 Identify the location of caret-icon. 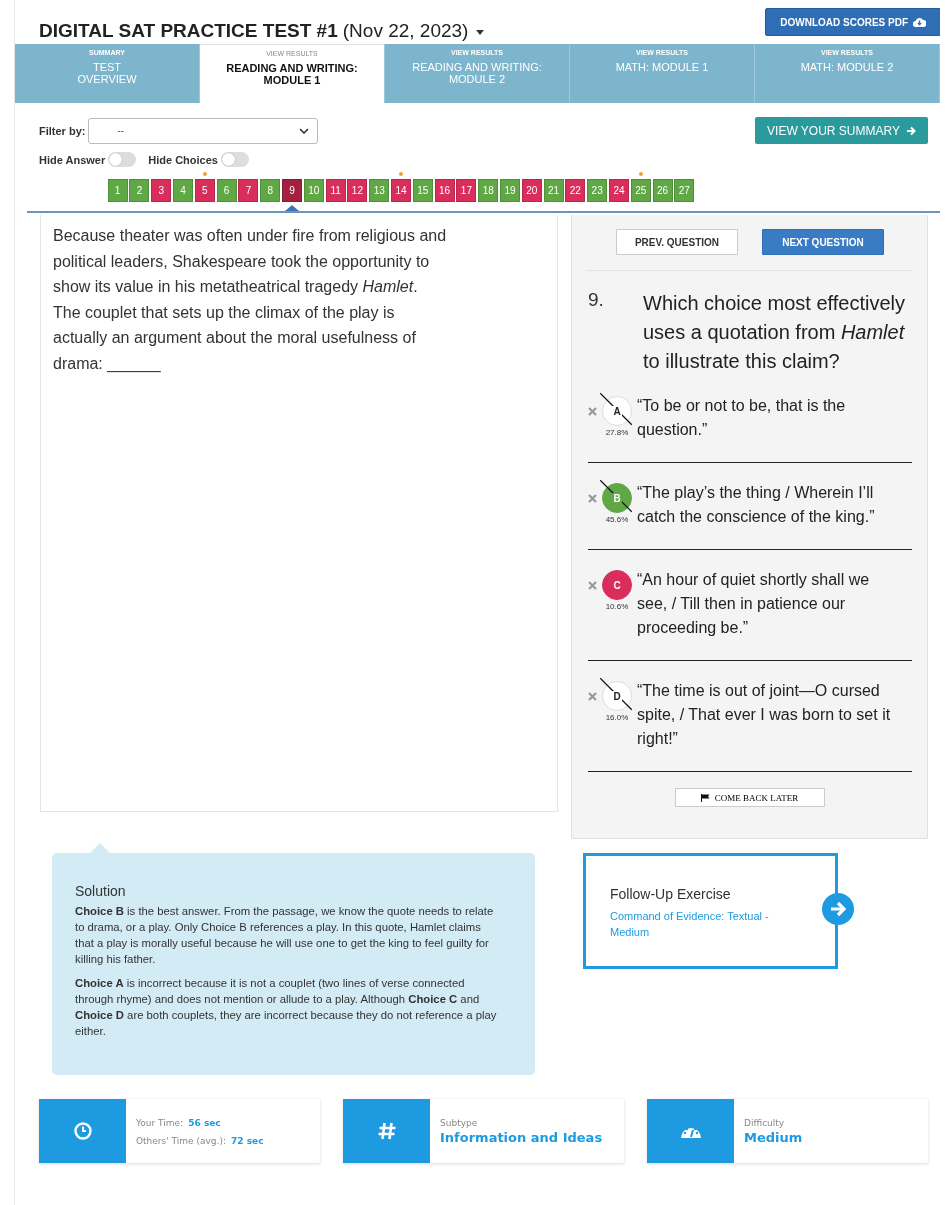
(480, 32).